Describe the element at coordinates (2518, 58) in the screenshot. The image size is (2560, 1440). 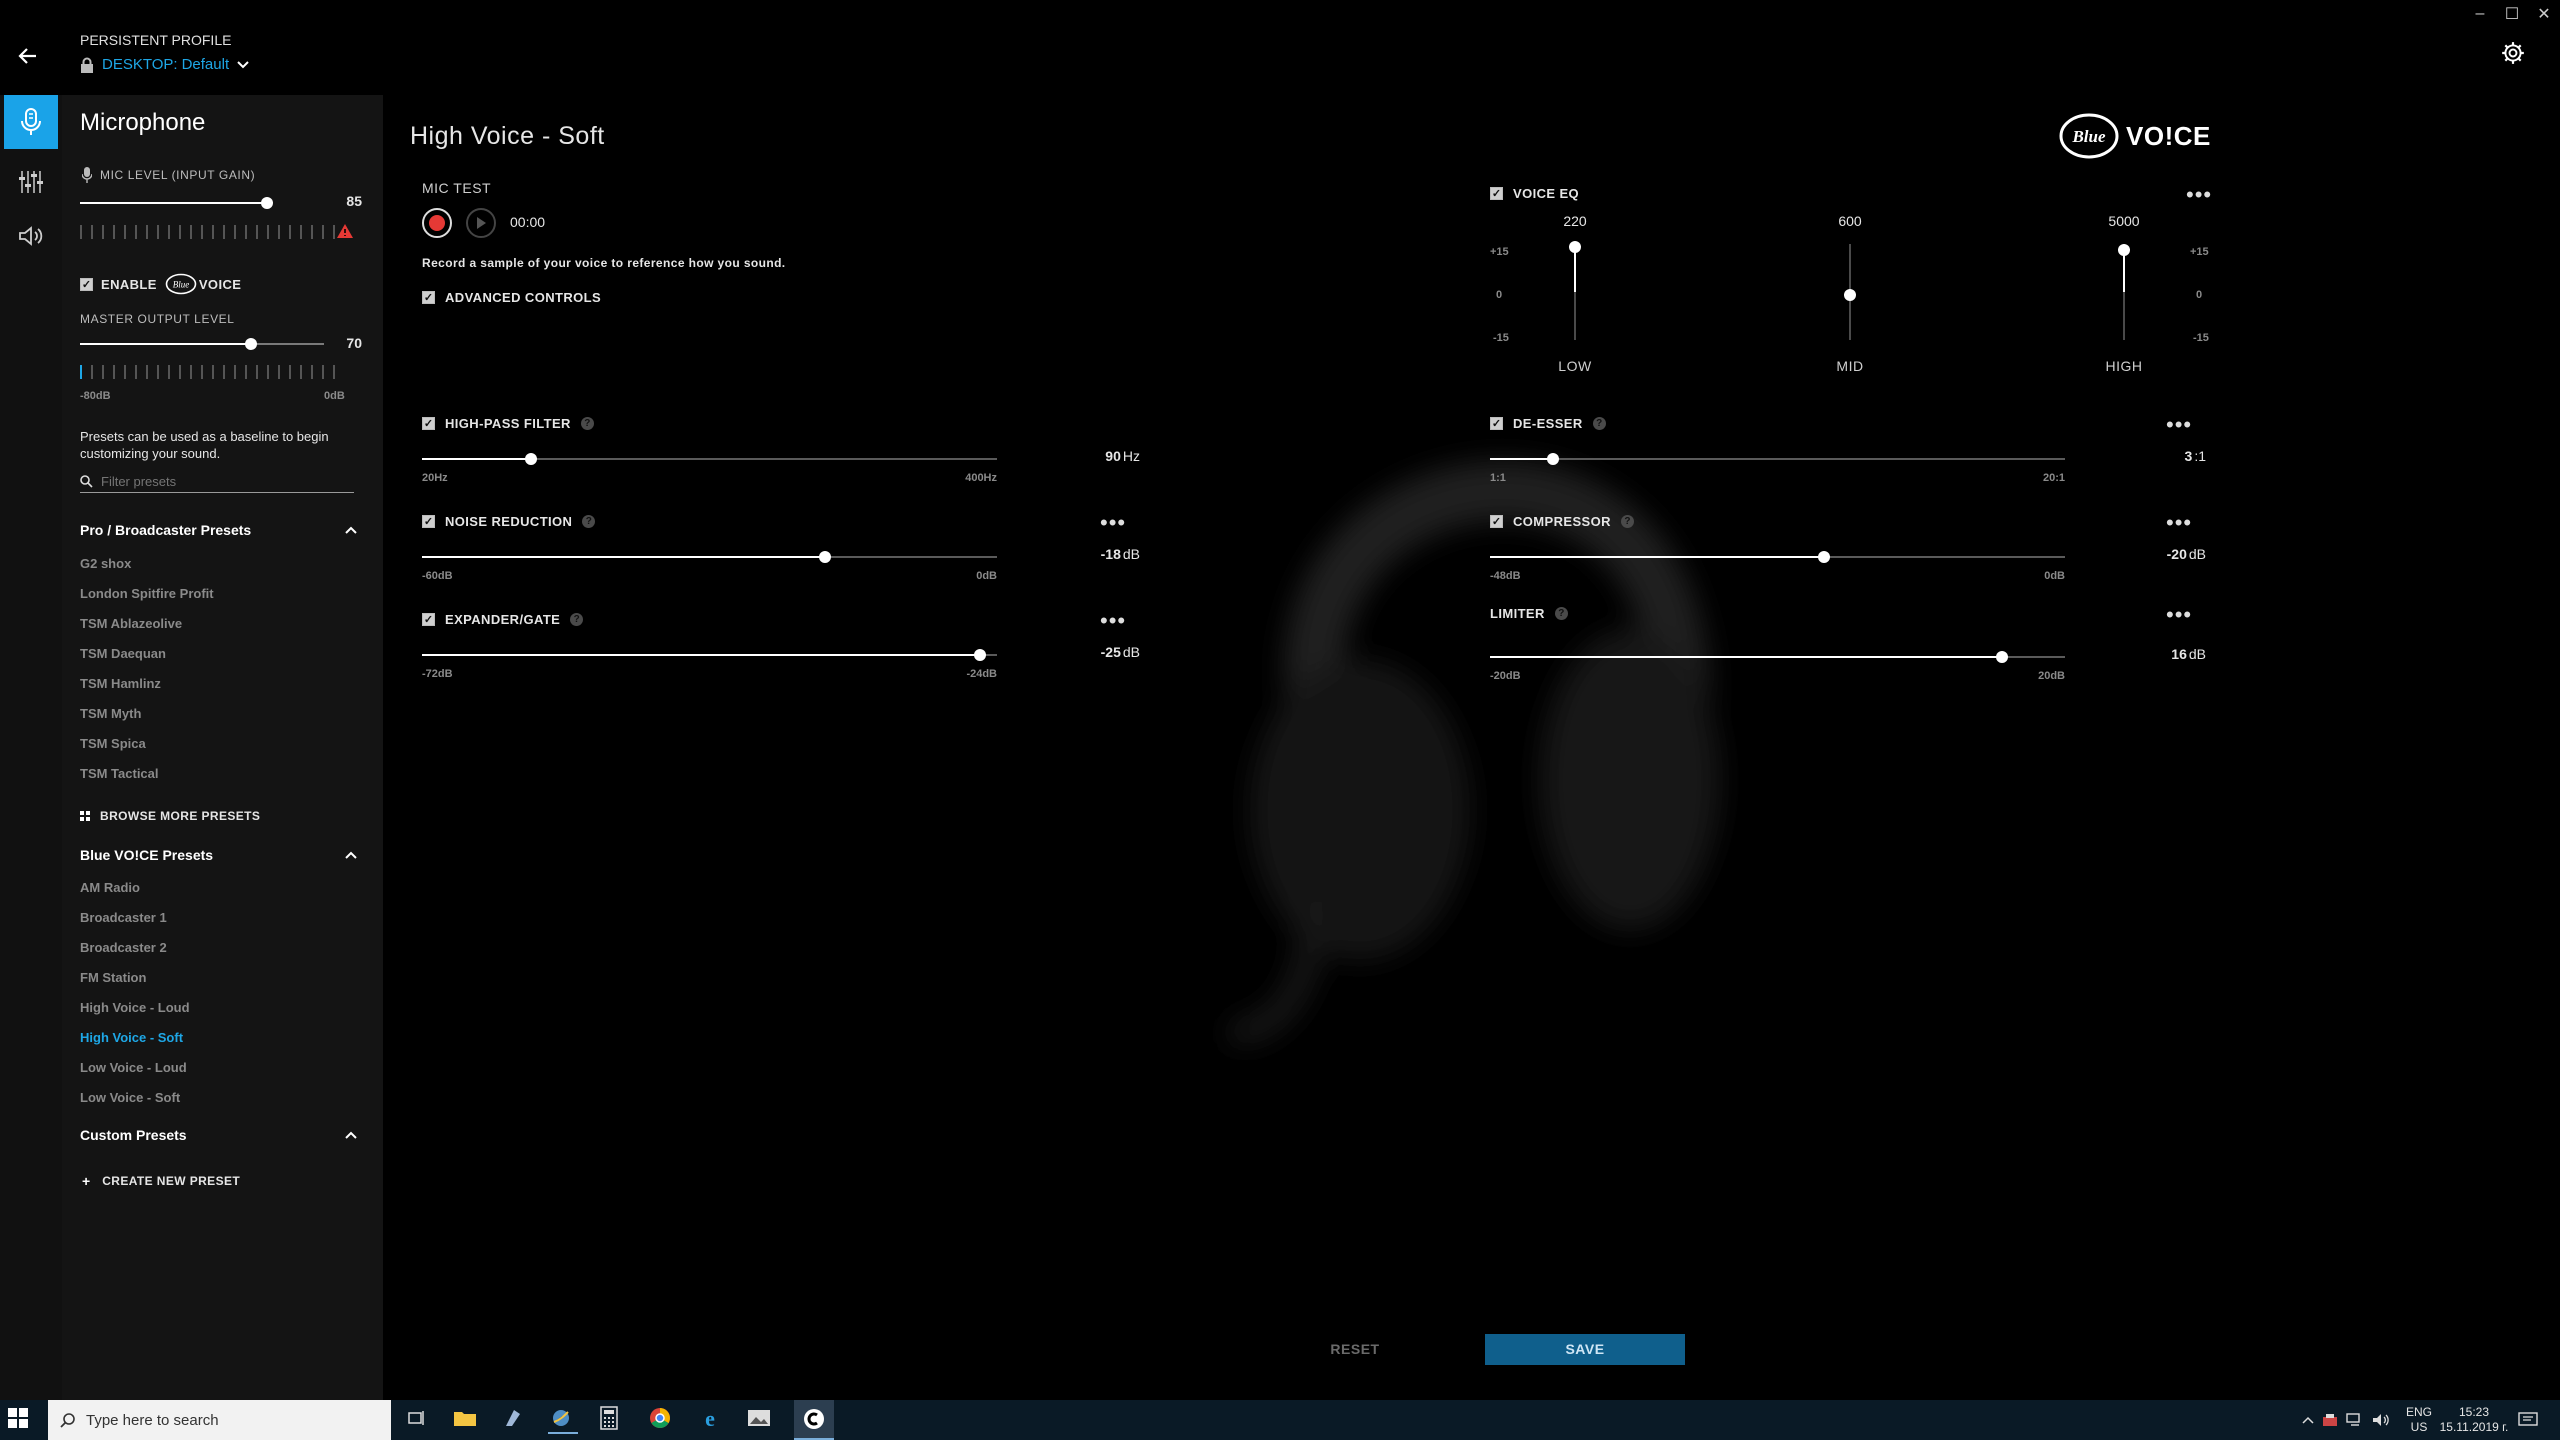
I see `gear-icon` at that location.